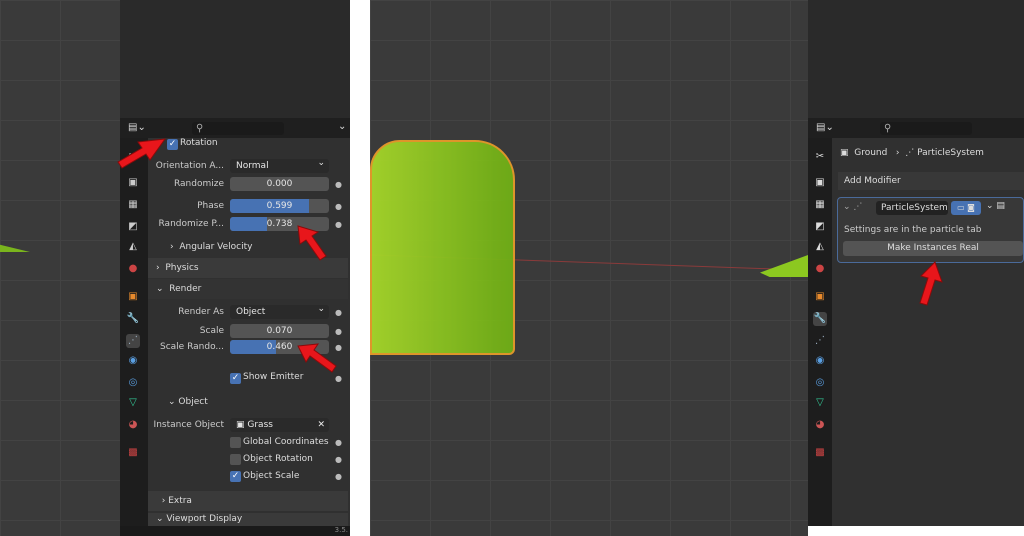 The width and height of the screenshot is (1024, 536). I want to click on arrow-make-real, so click(931, 283).